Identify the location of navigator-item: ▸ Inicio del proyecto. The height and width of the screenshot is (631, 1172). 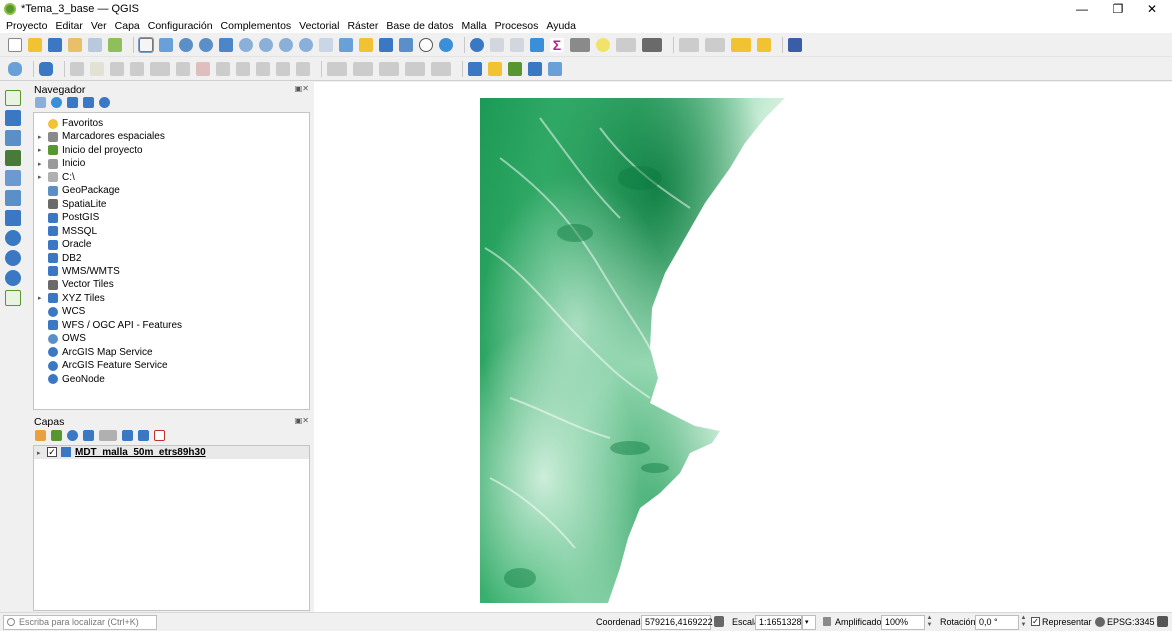
(171, 150).